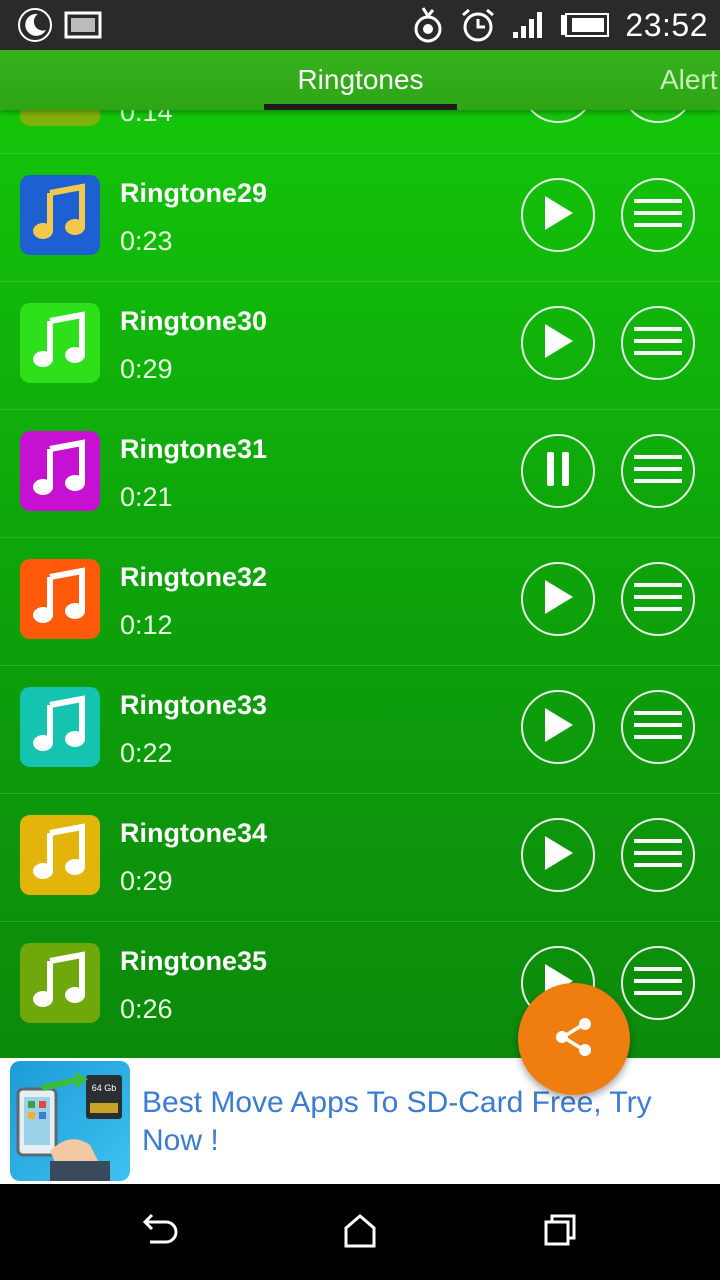 Image resolution: width=720 pixels, height=1280 pixels. Describe the element at coordinates (360, 107) in the screenshot. I see `tab-indicator` at that location.